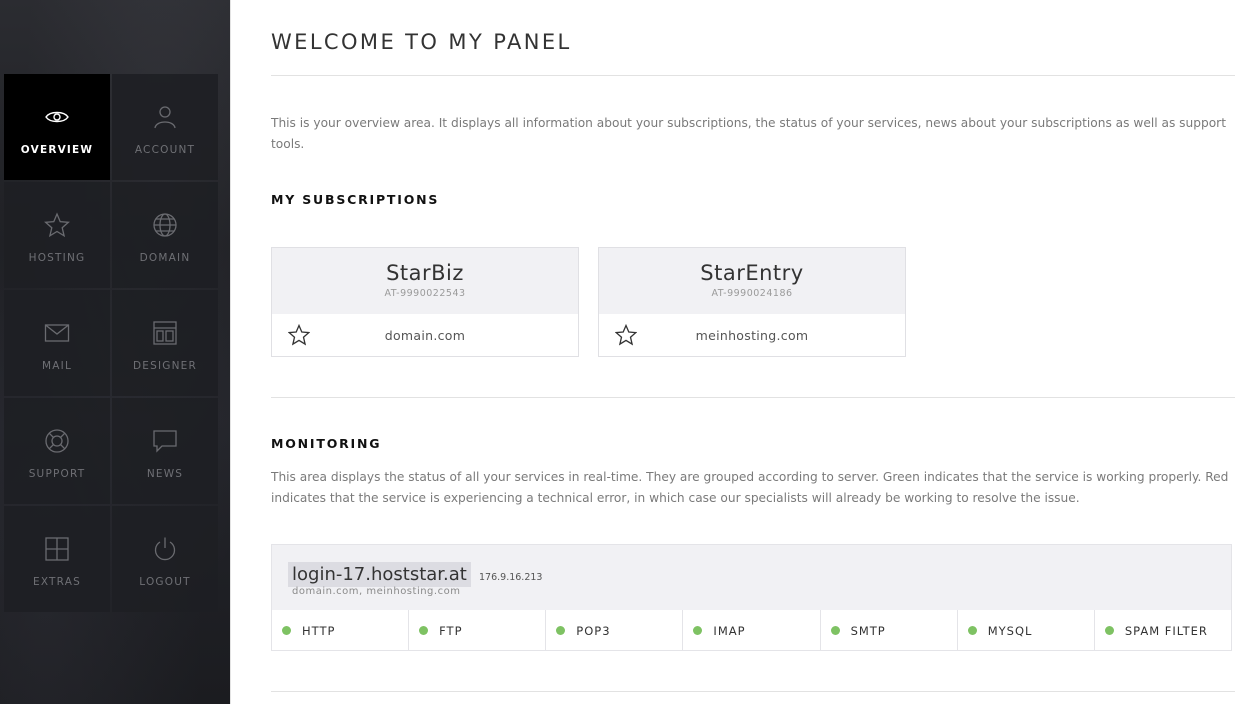 Image resolution: width=1244 pixels, height=704 pixels. I want to click on sidebar-item-label: DESIGNER, so click(164, 366).